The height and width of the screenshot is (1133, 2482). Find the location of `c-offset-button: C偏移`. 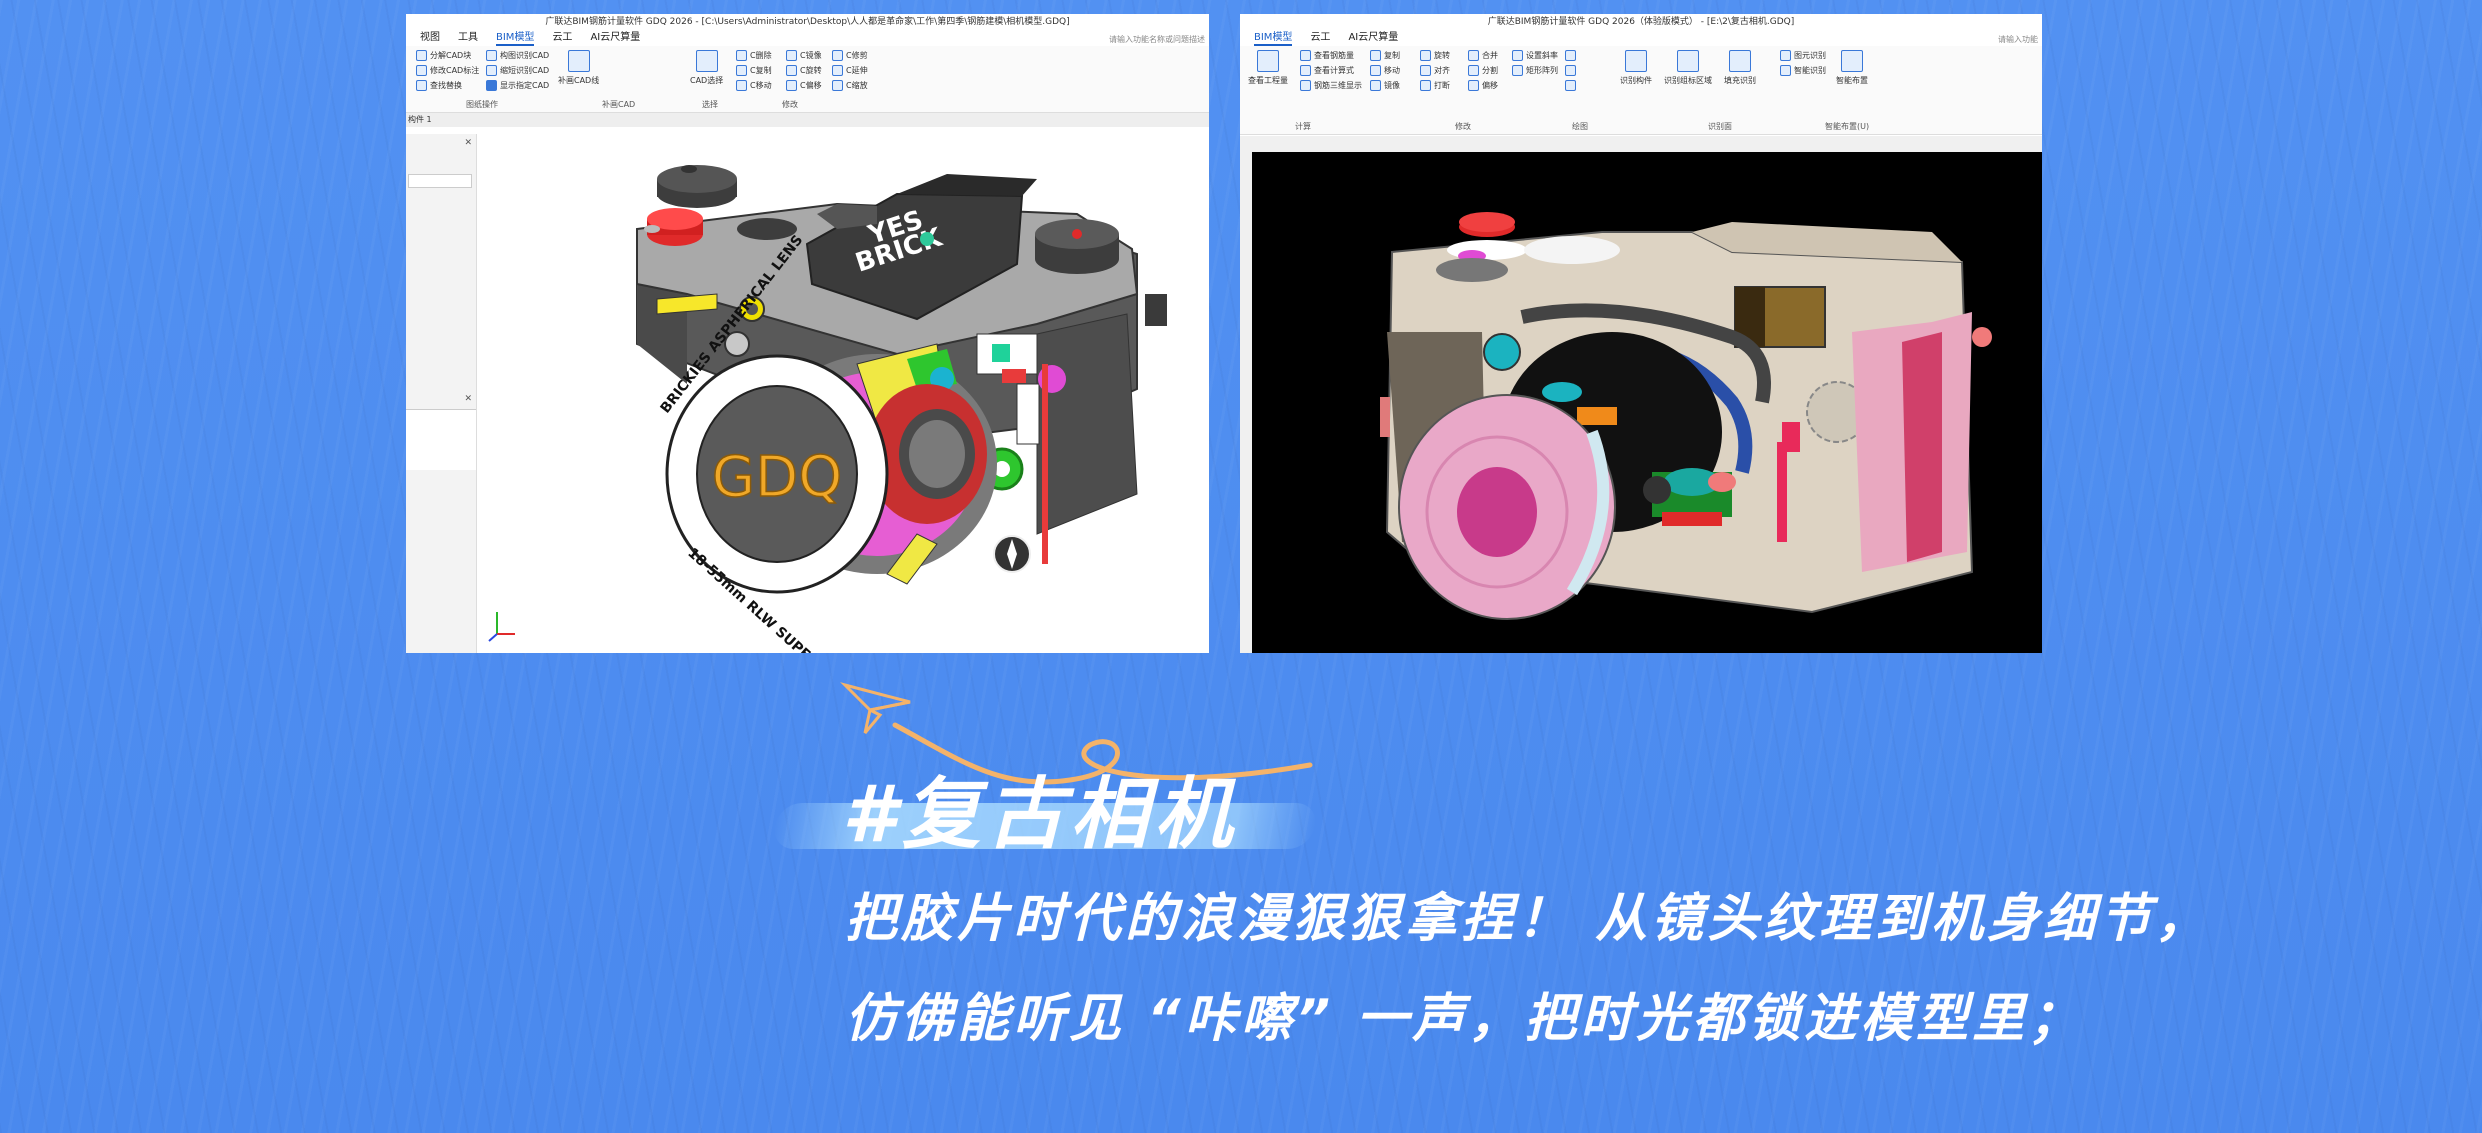

c-offset-button: C偏移 is located at coordinates (804, 85).